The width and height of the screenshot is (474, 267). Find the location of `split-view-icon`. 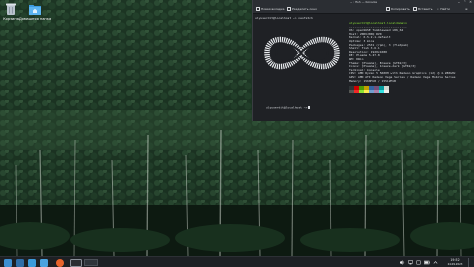

split-view-icon is located at coordinates (289, 9).